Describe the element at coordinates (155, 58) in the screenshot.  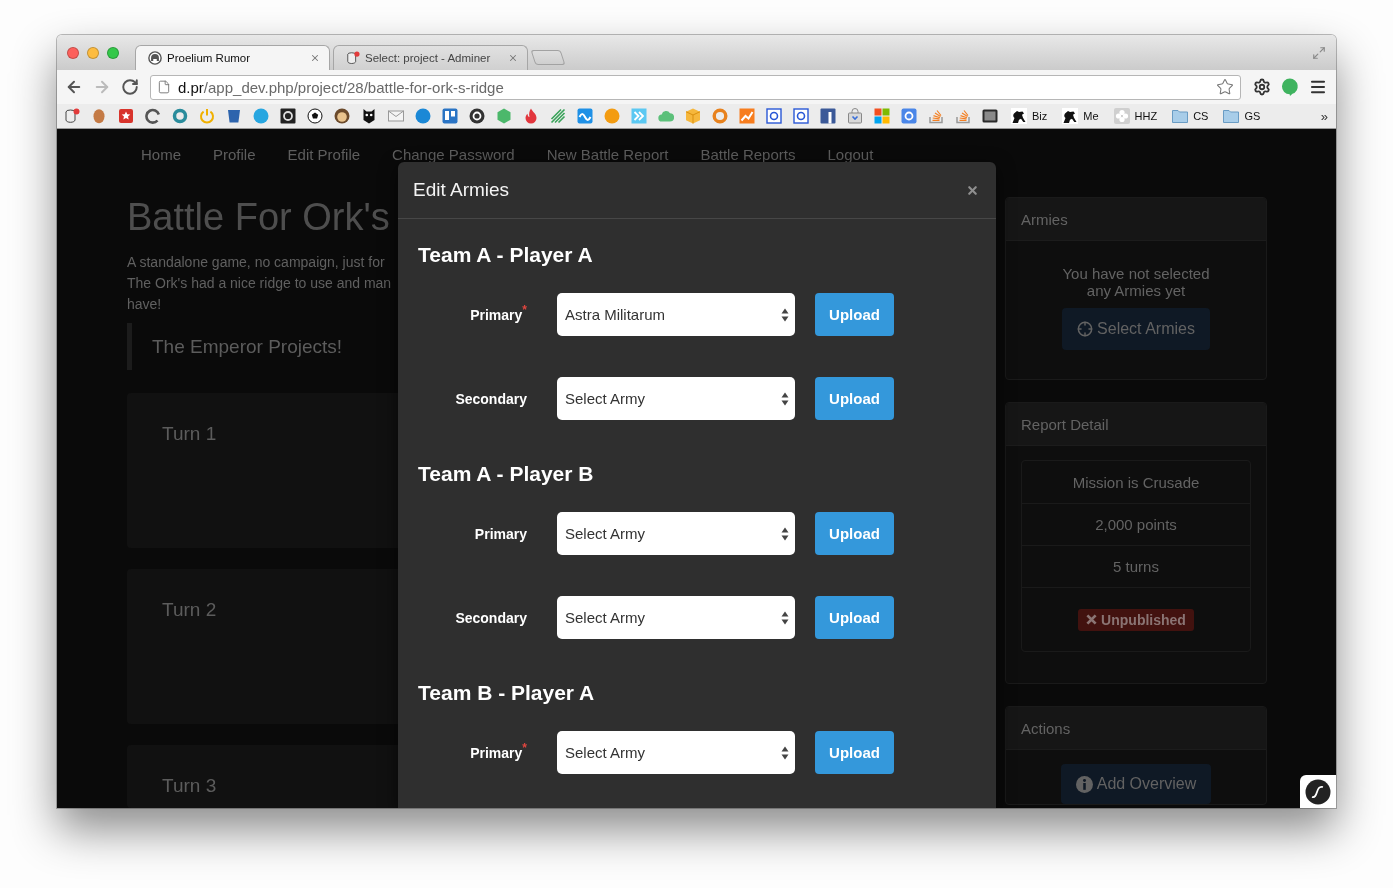
I see `helmet-logo-icon` at that location.